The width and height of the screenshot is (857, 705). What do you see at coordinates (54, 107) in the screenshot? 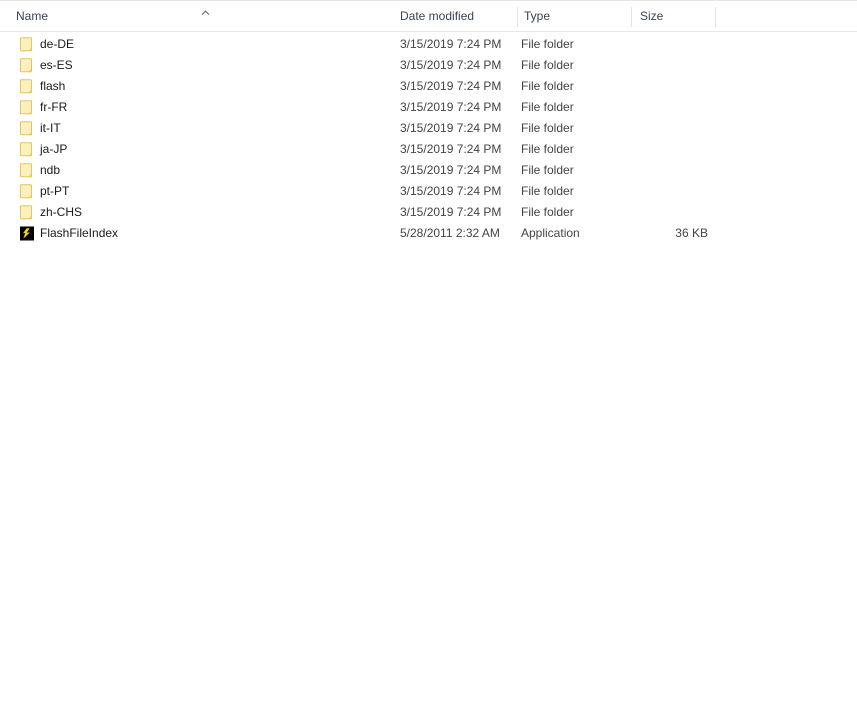
I see `file-name: fr-FR` at bounding box center [54, 107].